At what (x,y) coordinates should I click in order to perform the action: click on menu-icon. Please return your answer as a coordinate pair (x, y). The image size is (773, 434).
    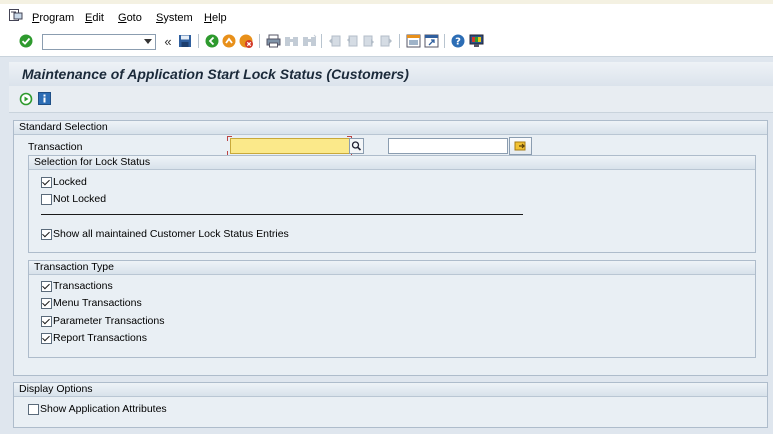
    Looking at the image, I should click on (16, 17).